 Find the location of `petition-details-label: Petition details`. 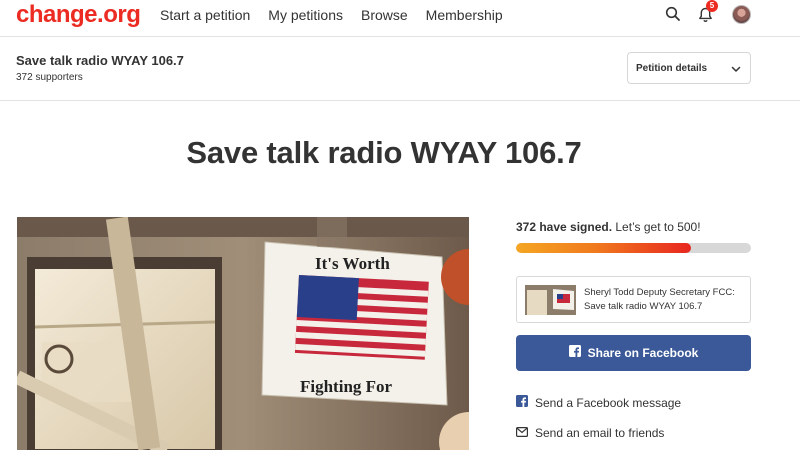

petition-details-label: Petition details is located at coordinates (672, 68).